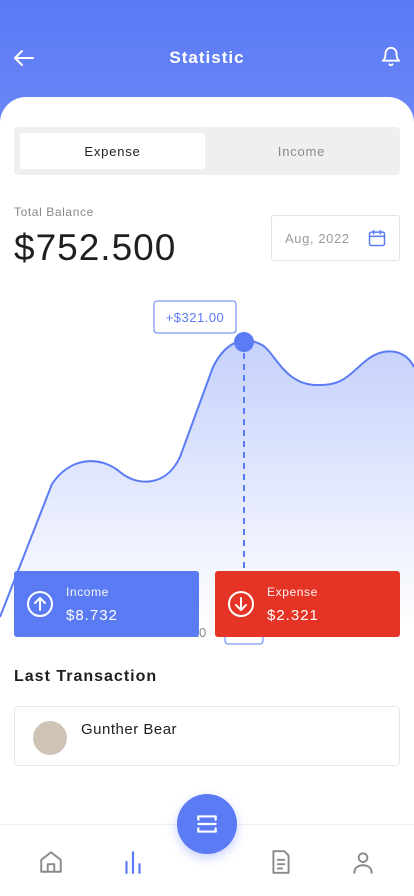  What do you see at coordinates (51, 862) in the screenshot?
I see `home-icon` at bounding box center [51, 862].